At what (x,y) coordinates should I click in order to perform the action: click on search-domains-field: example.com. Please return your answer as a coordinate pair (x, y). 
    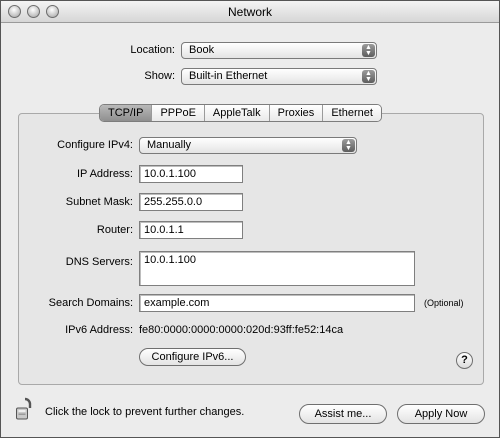
    Looking at the image, I should click on (277, 303).